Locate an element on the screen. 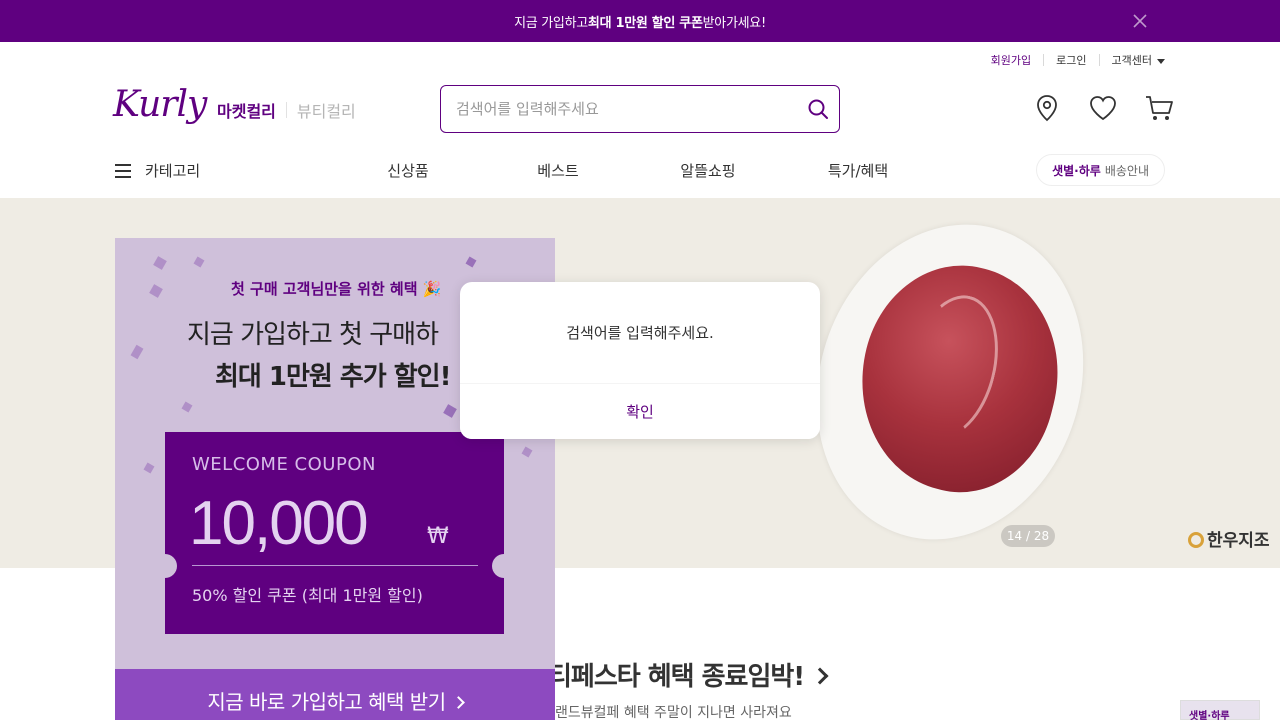 This screenshot has height=720, width=1280. customer-center-link: 고객센터 is located at coordinates (1132, 60).